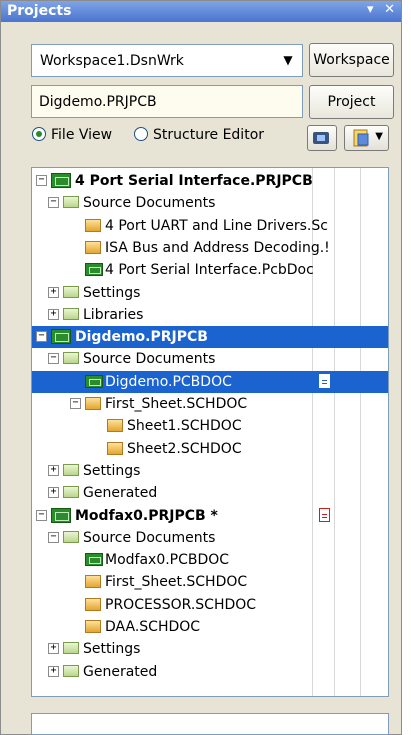 The height and width of the screenshot is (735, 411). What do you see at coordinates (184, 426) in the screenshot?
I see `tree-item-label: Sheet1.SCHDOC` at bounding box center [184, 426].